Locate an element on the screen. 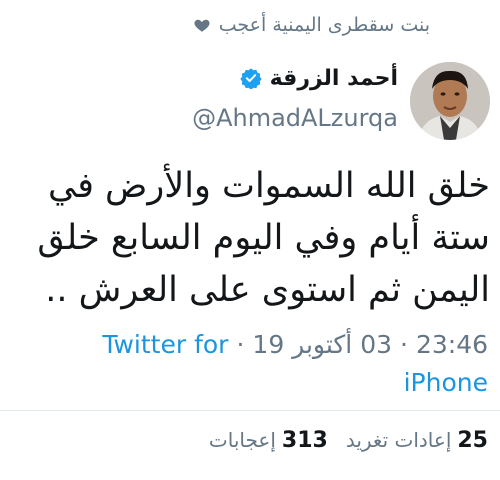 The width and height of the screenshot is (500, 480). author-handle: @AhmadALzurqa is located at coordinates (295, 118).